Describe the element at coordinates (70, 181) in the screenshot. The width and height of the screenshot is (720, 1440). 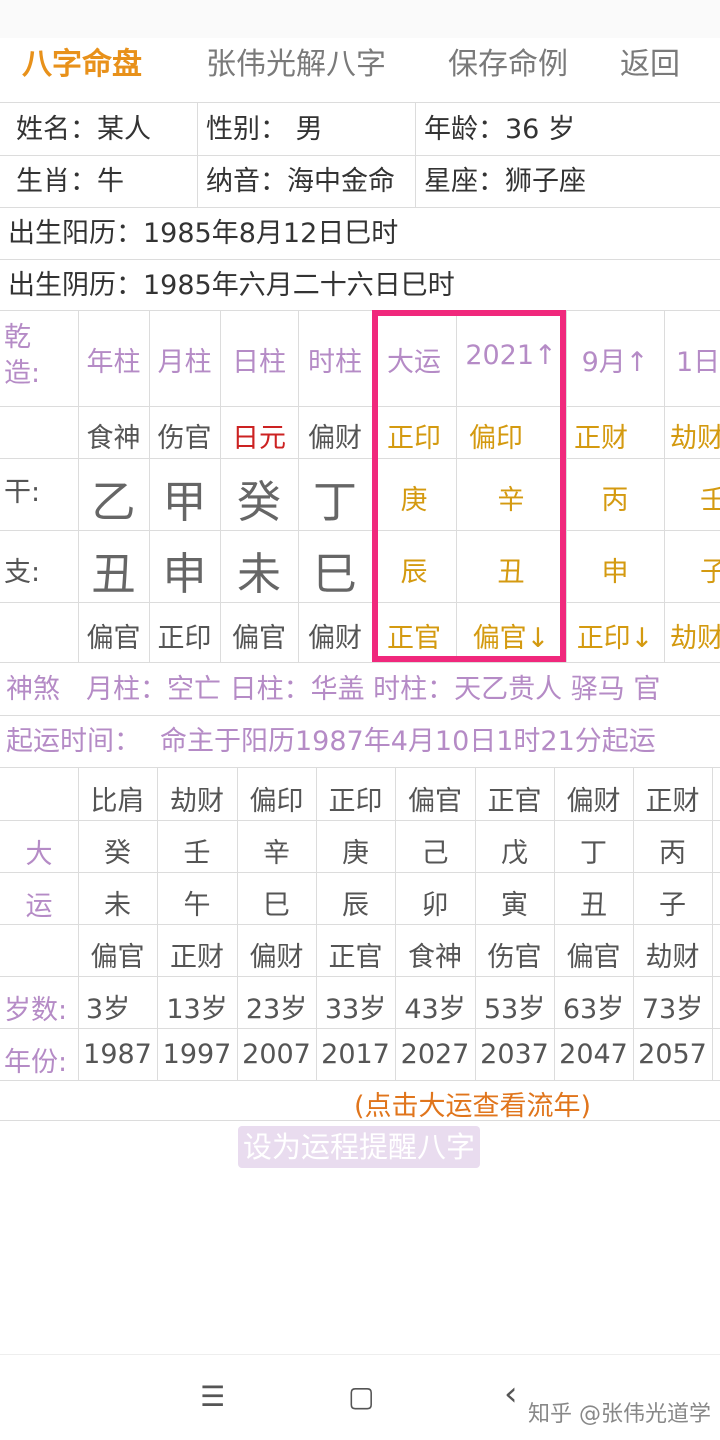
I see `zodiac-field: 生肖：牛` at that location.